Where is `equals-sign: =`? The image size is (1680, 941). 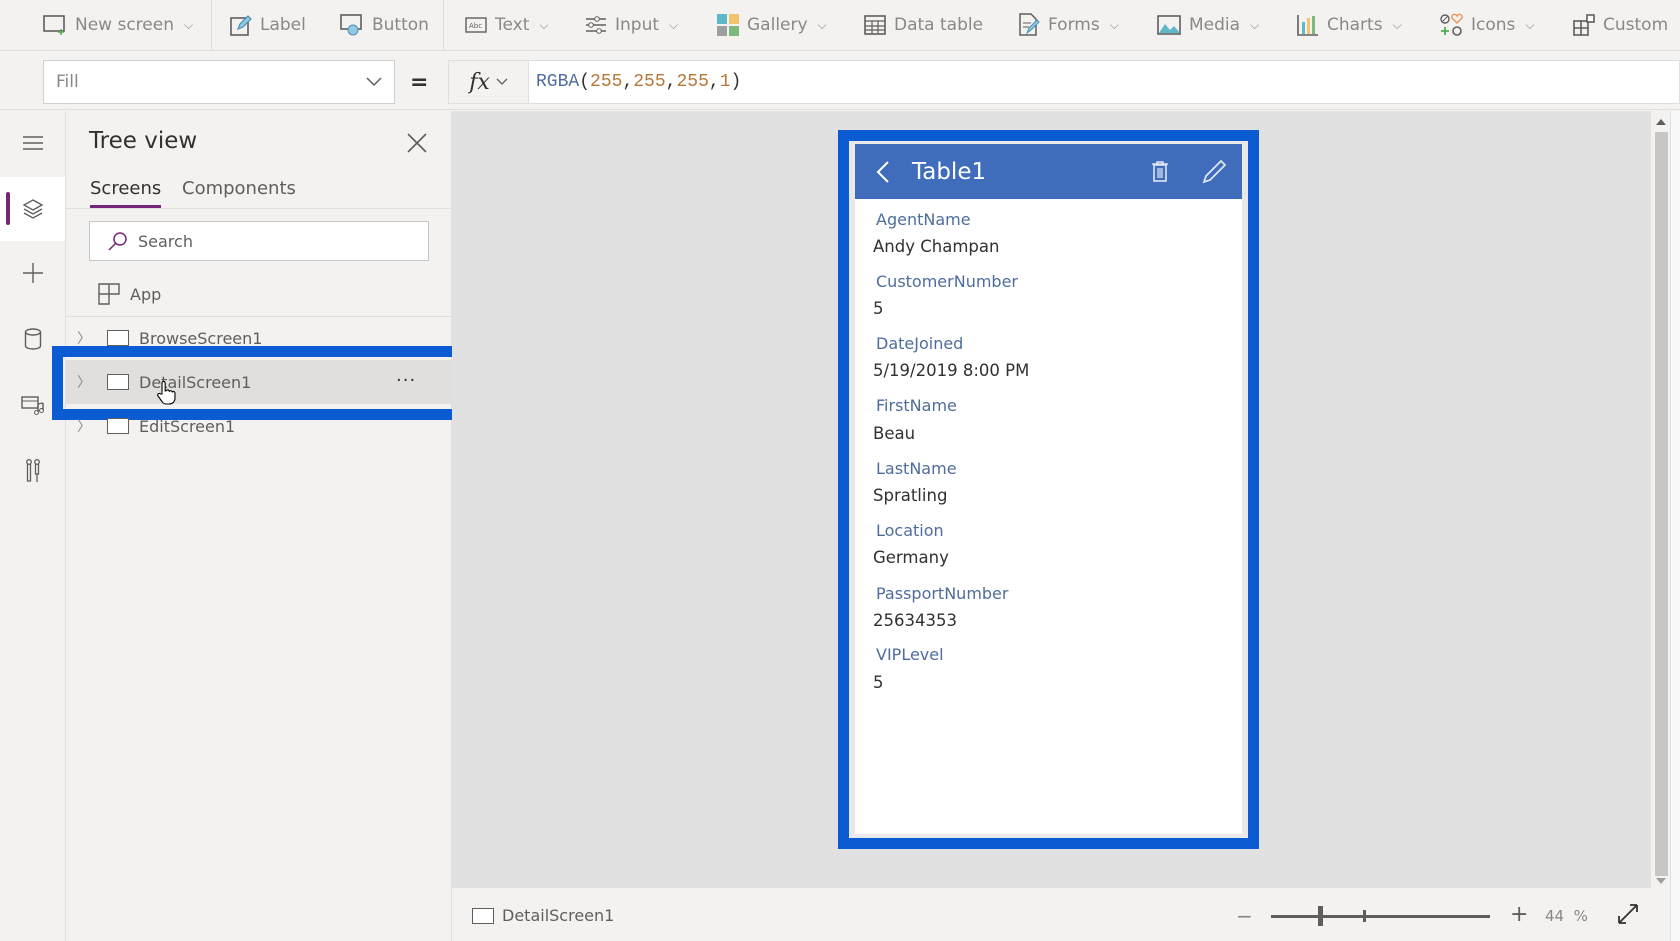
equals-sign: = is located at coordinates (419, 82).